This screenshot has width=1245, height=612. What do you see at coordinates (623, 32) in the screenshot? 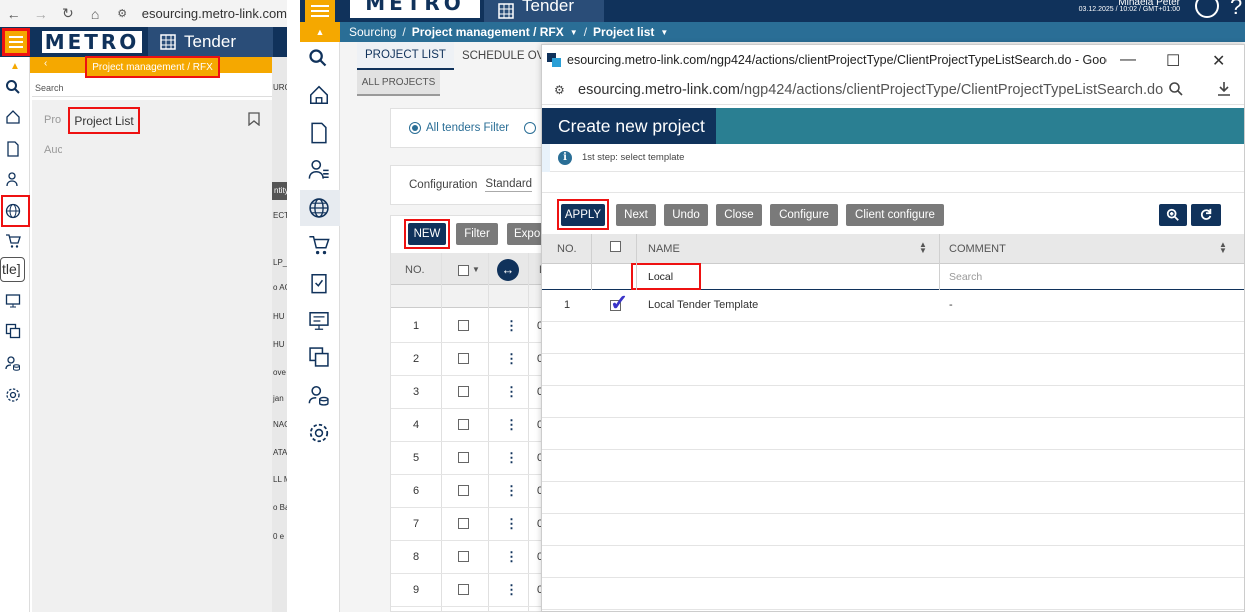
I see `breadcrumb-project-list: Project list` at bounding box center [623, 32].